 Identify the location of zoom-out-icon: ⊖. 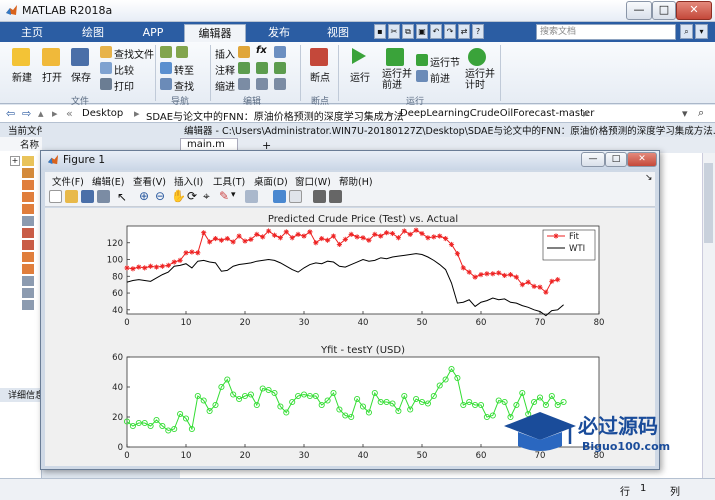
(160, 196).